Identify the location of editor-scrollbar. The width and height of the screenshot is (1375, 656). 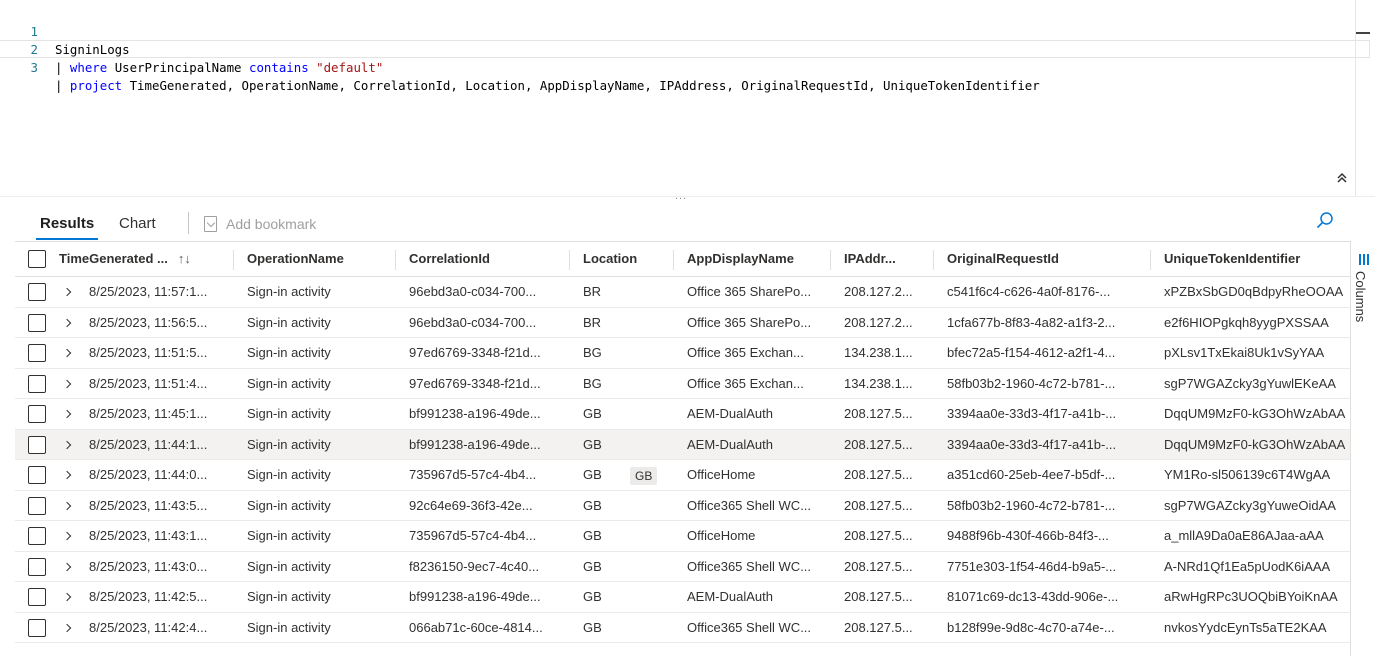
(1355, 98).